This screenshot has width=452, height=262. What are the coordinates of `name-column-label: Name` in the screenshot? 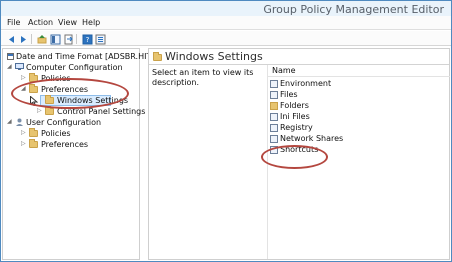 It's located at (284, 70).